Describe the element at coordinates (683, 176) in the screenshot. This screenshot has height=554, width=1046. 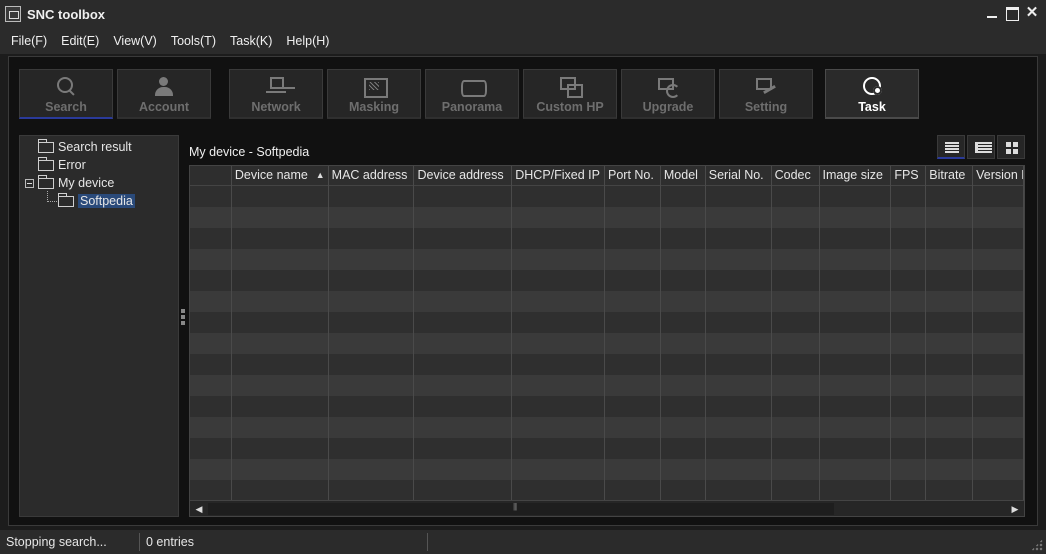
I see `column-header-model: Model` at that location.